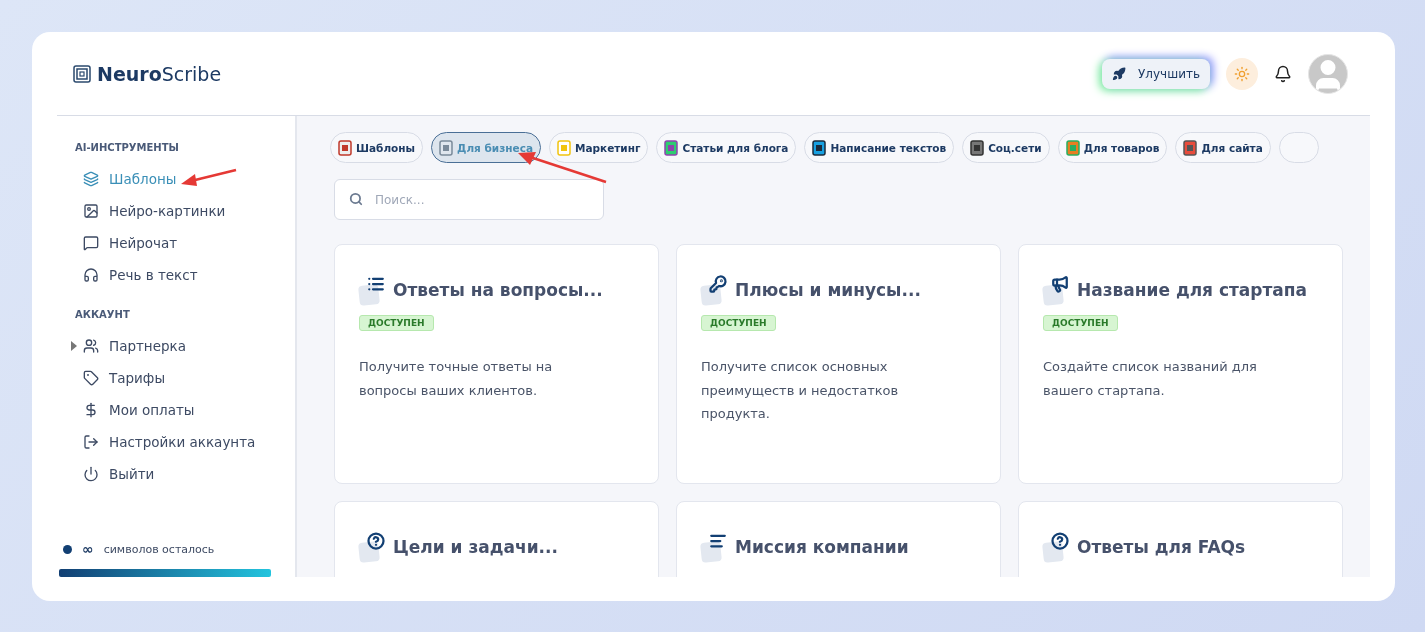 The width and height of the screenshot is (1425, 632). What do you see at coordinates (103, 314) in the screenshot?
I see `section-title: АККАУНТ` at bounding box center [103, 314].